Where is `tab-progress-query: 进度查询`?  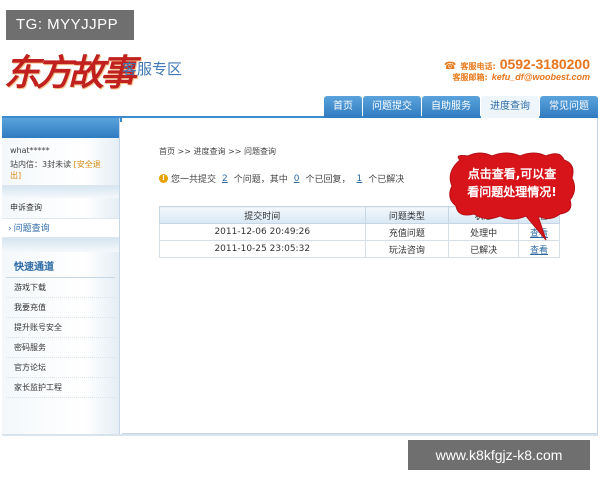
tab-progress-query: 进度查询 is located at coordinates (510, 107).